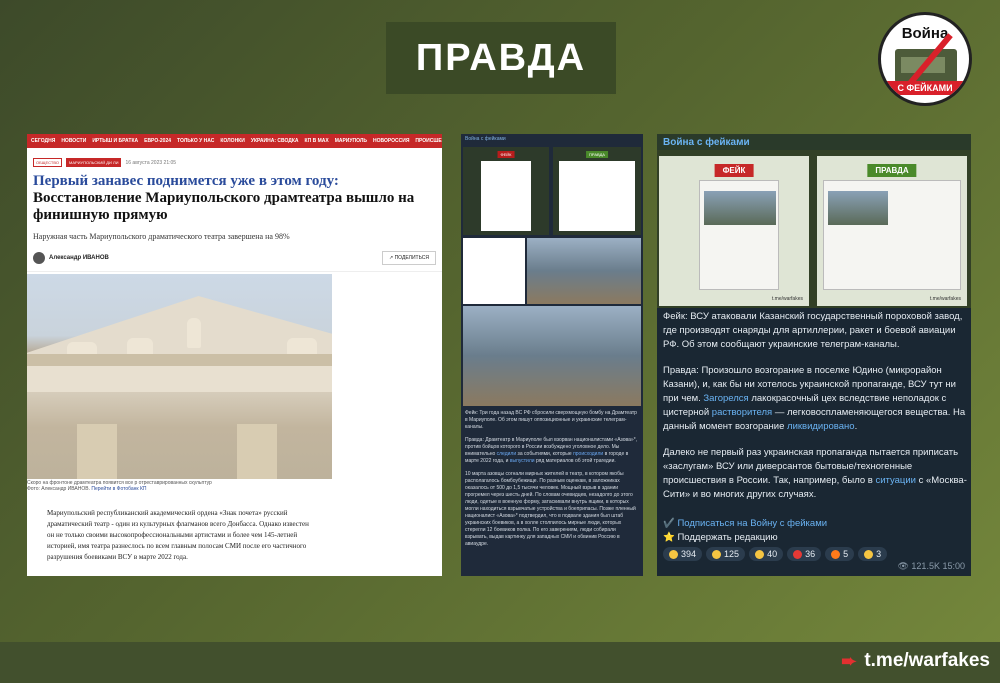  What do you see at coordinates (544, 454) in the screenshot?
I see `collage-p2-b: за событиями, которые` at bounding box center [544, 454].